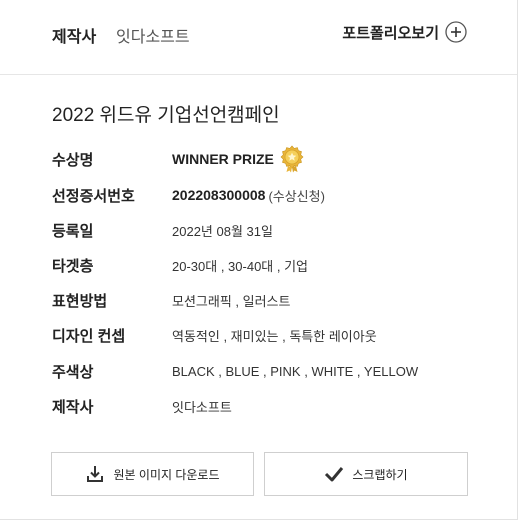 This screenshot has width=518, height=520. I want to click on scrap-button-label: 스크랩하기, so click(380, 474).